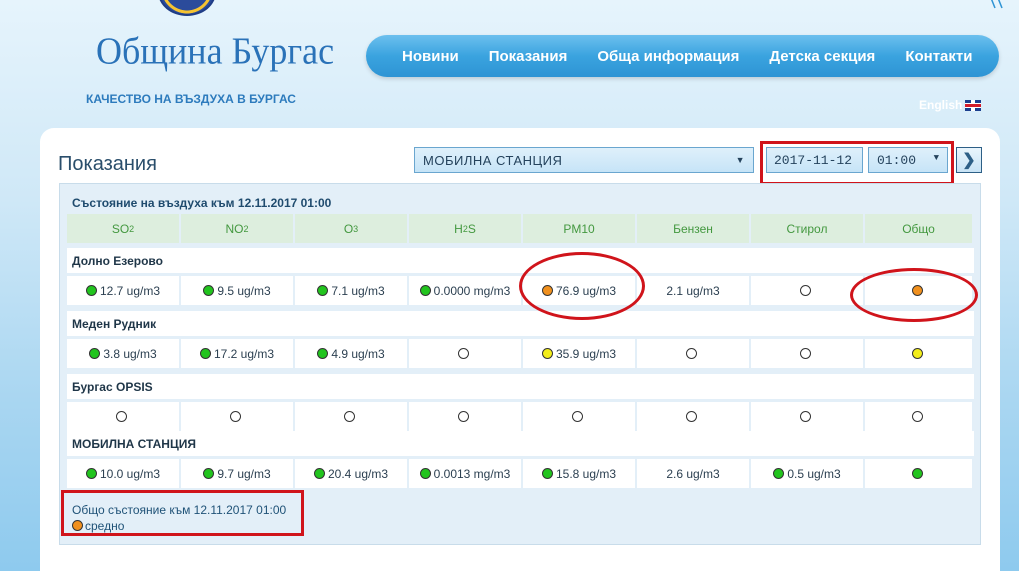 This screenshot has height=571, width=1019. What do you see at coordinates (356, 228) in the screenshot?
I see `column-header-subscript: 3` at bounding box center [356, 228].